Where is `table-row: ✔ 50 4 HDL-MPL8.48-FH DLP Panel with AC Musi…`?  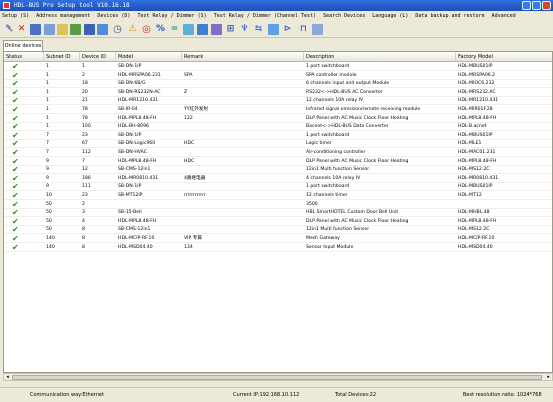
table-row: ✔ 50 4 HDL-MPL8.48-FH DLP Panel with AC Musi… is located at coordinates (278, 222).